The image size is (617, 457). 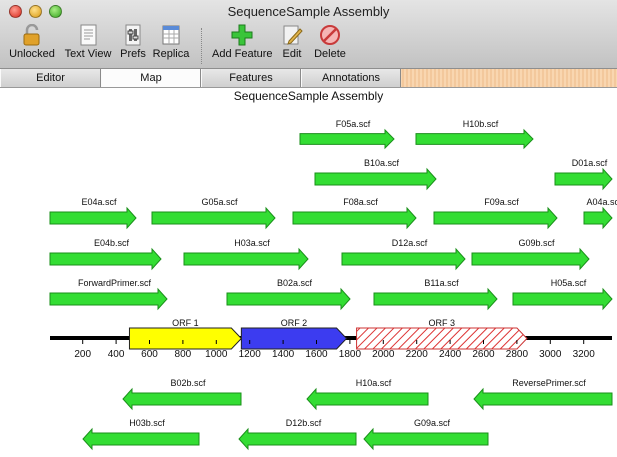 What do you see at coordinates (350, 354) in the screenshot?
I see `axis-tick-label: 1800` at bounding box center [350, 354].